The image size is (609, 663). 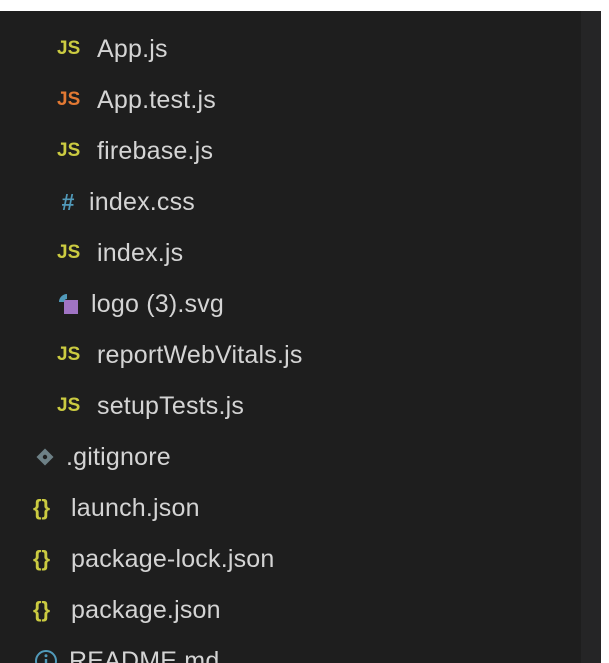 I want to click on js-test-icon: JS, so click(x=69, y=99).